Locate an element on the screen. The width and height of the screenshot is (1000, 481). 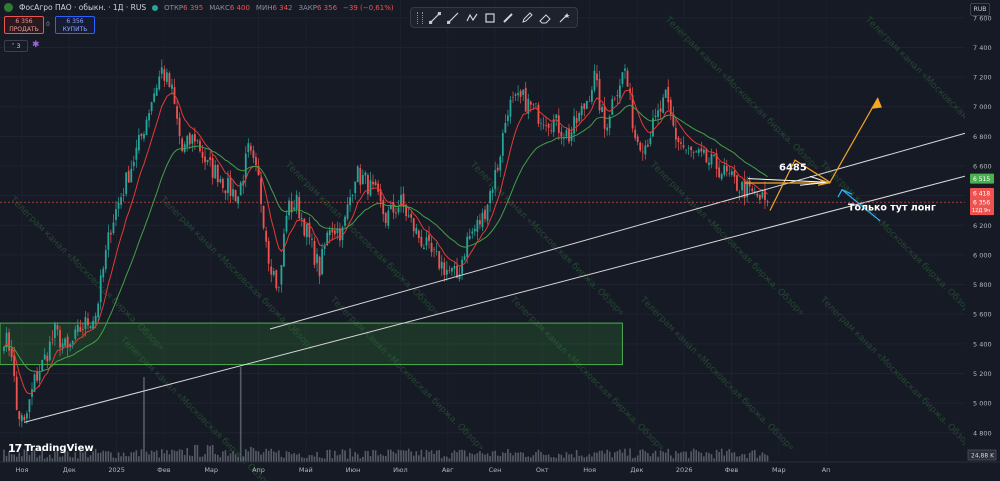
time-tick-label: 2026 is located at coordinates (684, 470).